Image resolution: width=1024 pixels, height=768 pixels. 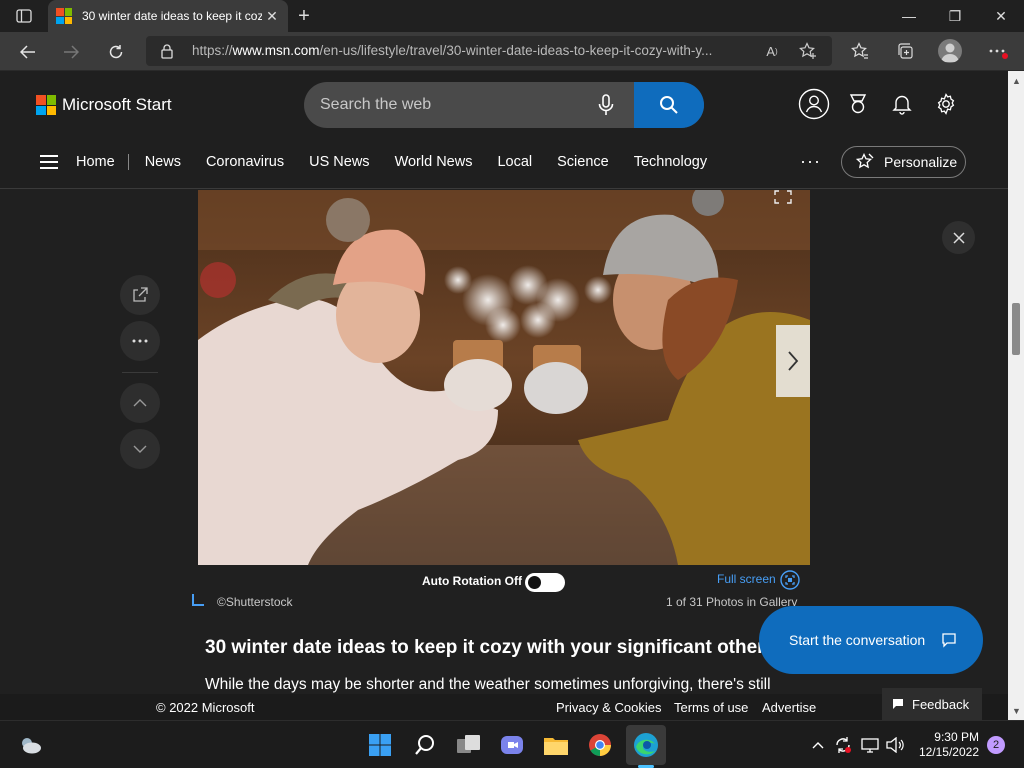 I want to click on tab-actions-icon, so click(x=24, y=16).